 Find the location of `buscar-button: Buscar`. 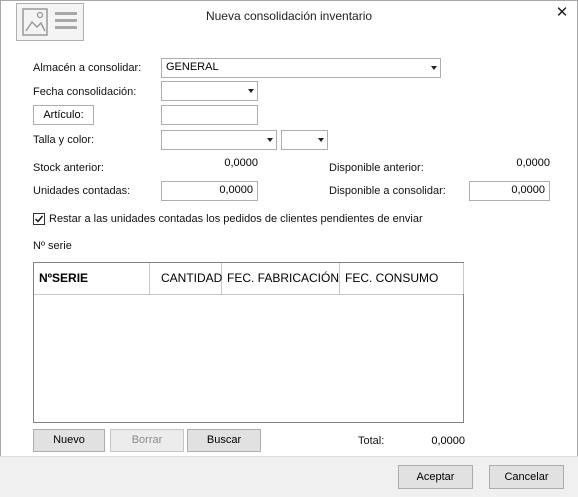

buscar-button: Buscar is located at coordinates (224, 440).